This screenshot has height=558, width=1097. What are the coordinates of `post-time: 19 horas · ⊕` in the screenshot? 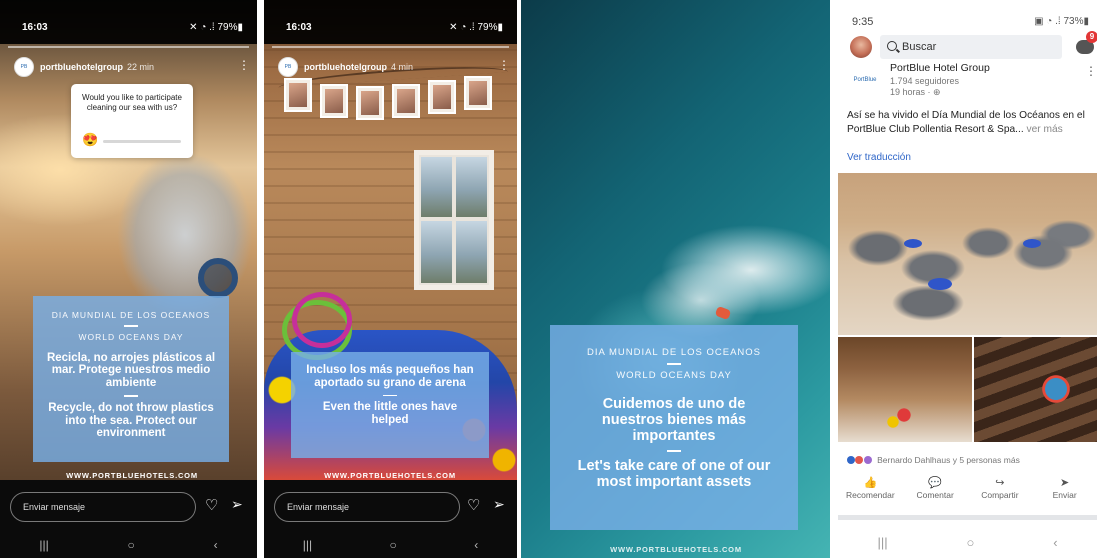 It's located at (915, 92).